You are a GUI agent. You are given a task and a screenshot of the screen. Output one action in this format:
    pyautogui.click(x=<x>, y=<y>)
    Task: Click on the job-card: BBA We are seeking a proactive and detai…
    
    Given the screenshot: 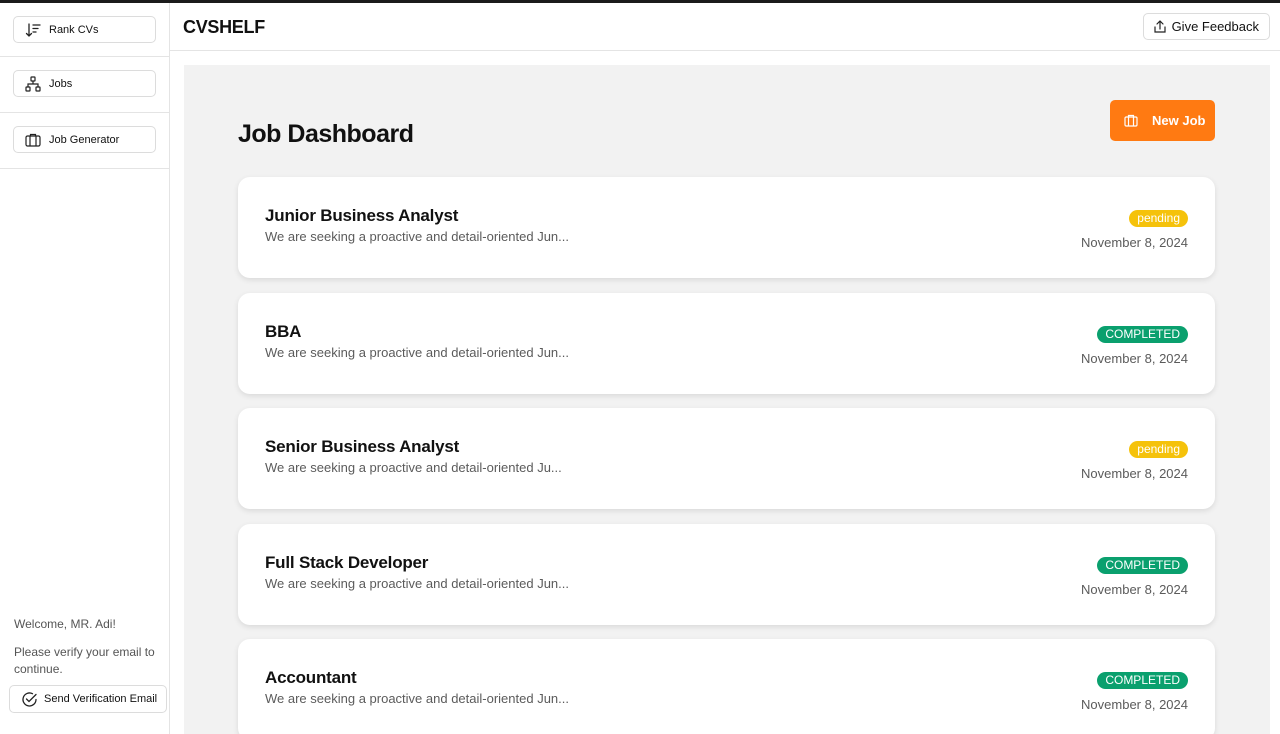 What is the action you would take?
    pyautogui.click(x=726, y=343)
    